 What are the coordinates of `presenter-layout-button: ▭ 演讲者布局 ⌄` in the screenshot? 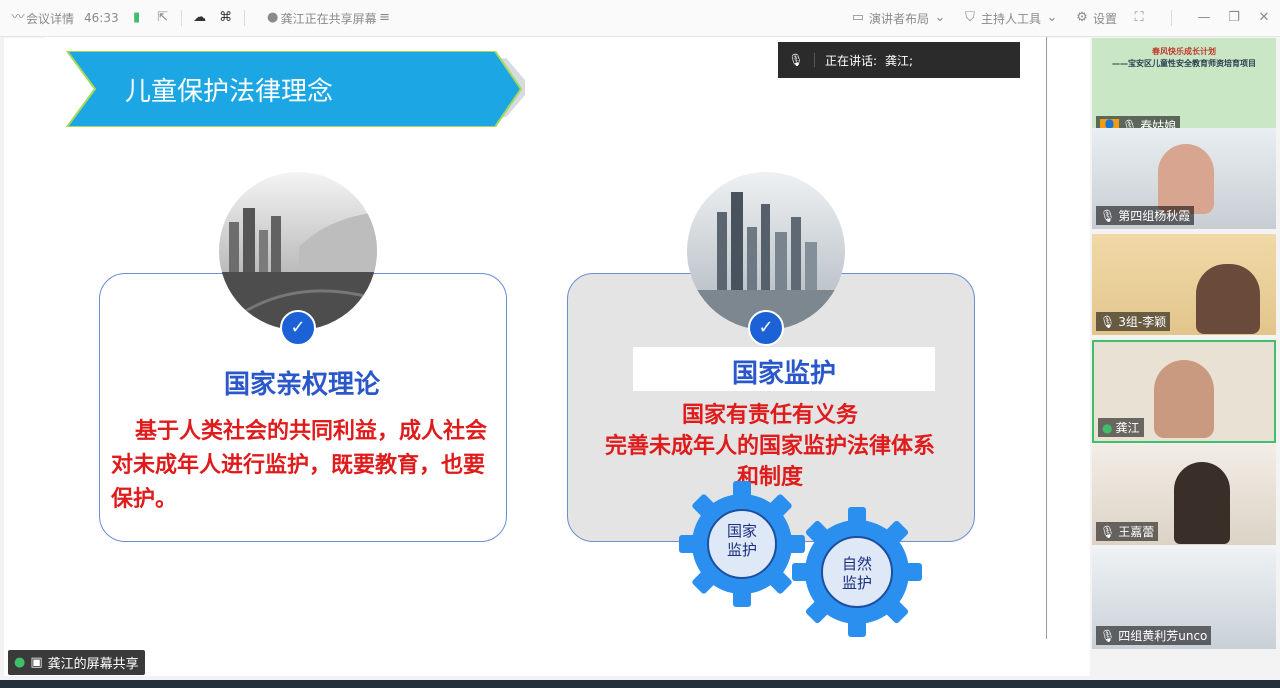 It's located at (899, 18).